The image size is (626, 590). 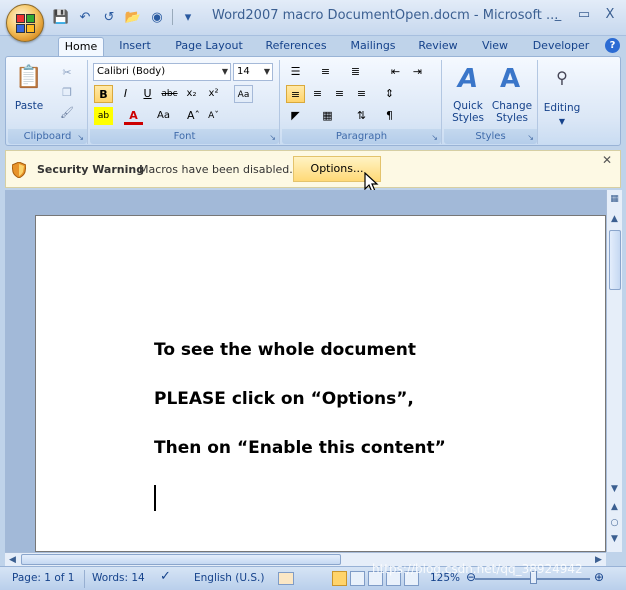 What do you see at coordinates (229, 578) in the screenshot?
I see `language: English (U.S.)` at bounding box center [229, 578].